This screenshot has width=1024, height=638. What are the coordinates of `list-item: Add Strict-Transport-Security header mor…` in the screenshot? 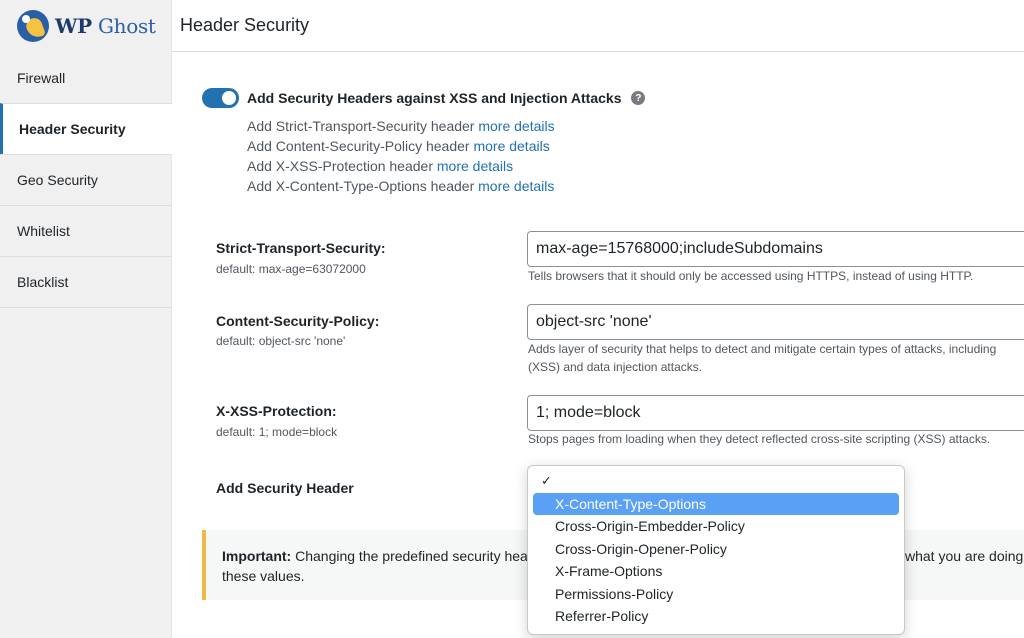 It's located at (401, 126).